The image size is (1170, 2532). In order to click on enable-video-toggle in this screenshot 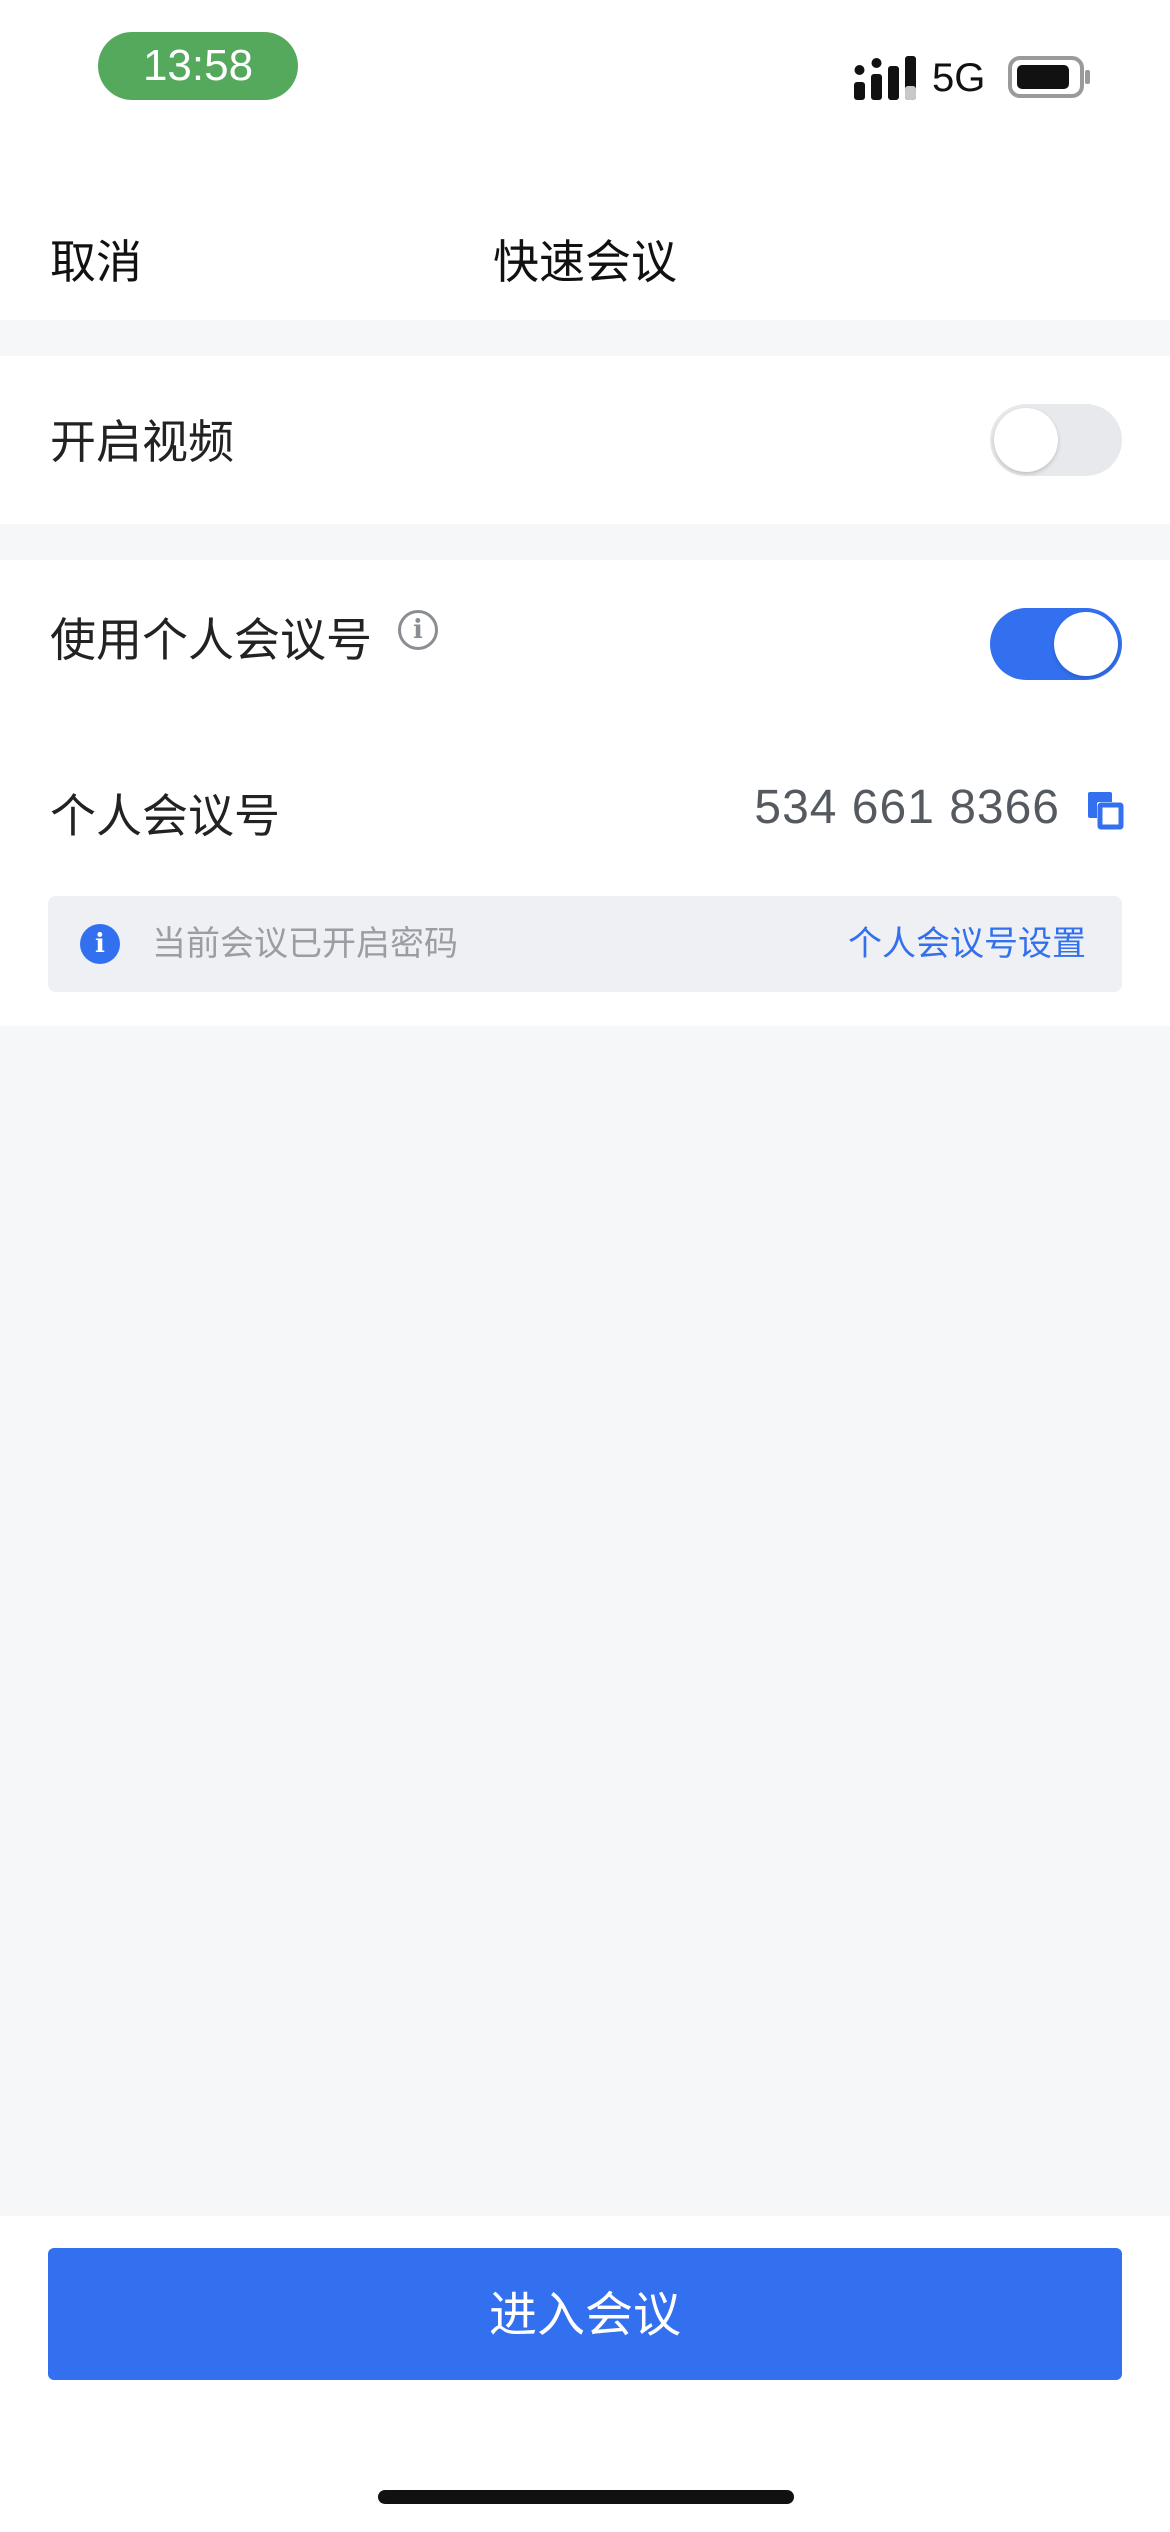, I will do `click(1056, 440)`.